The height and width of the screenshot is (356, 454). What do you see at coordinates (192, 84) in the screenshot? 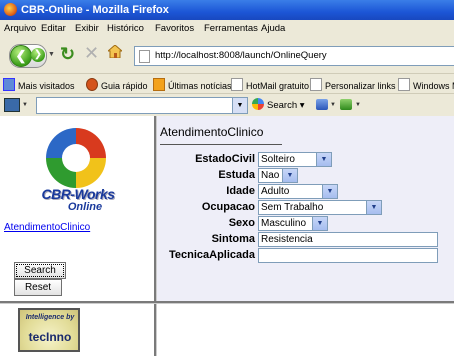
I see `bookmark-ultimas-noticias: Últimas notícias` at bounding box center [192, 84].